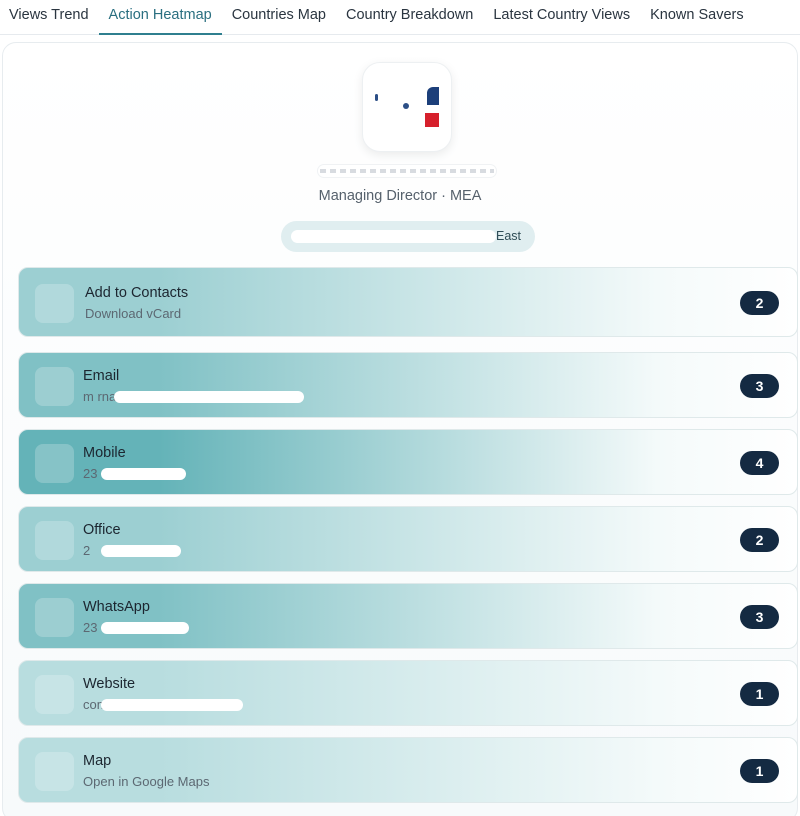 The image size is (800, 816). What do you see at coordinates (697, 17) in the screenshot?
I see `tab-known-savers: Known Savers` at bounding box center [697, 17].